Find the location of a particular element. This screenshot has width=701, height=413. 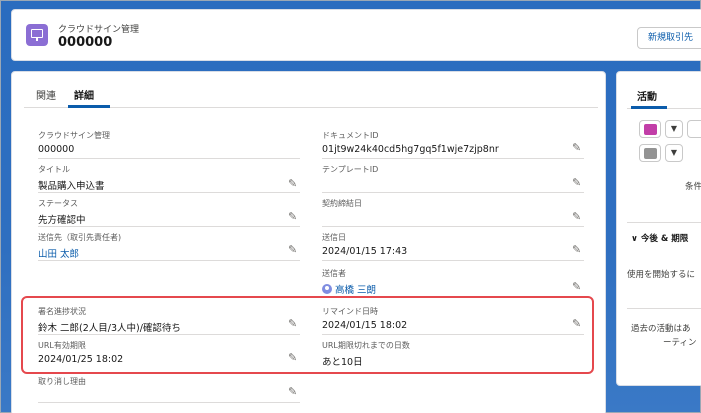

new-event-button is located at coordinates (650, 129).